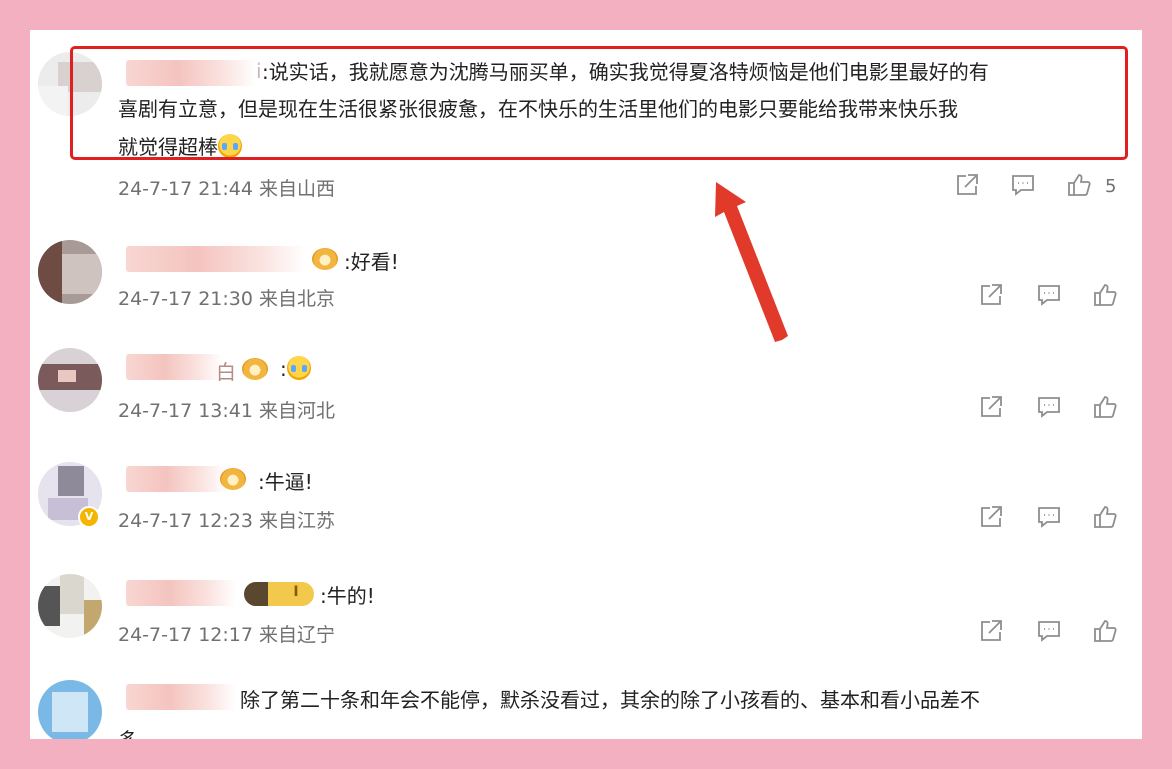 This screenshot has width=1172, height=769. I want to click on comment-text: :好看!, so click(371, 262).